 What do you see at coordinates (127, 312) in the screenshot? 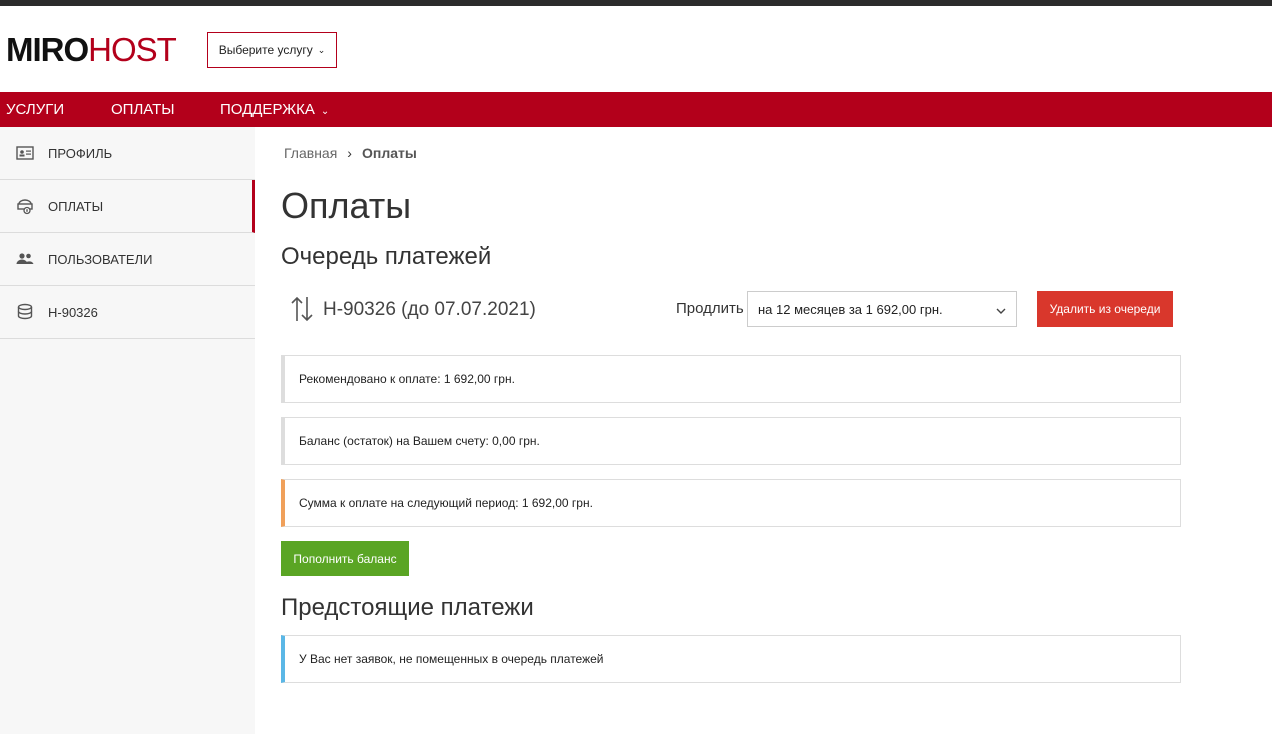
I see `sidebar-item-hosting: H-90326` at bounding box center [127, 312].